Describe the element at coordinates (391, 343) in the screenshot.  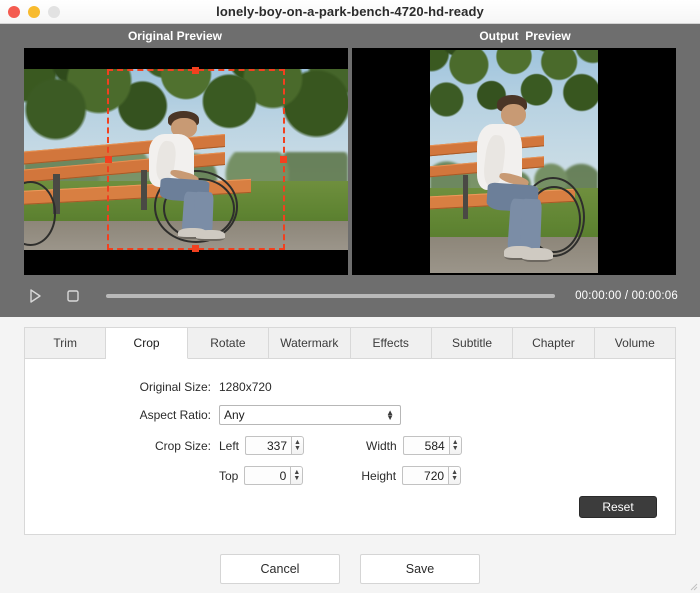
I see `tab-effects: Effects` at that location.